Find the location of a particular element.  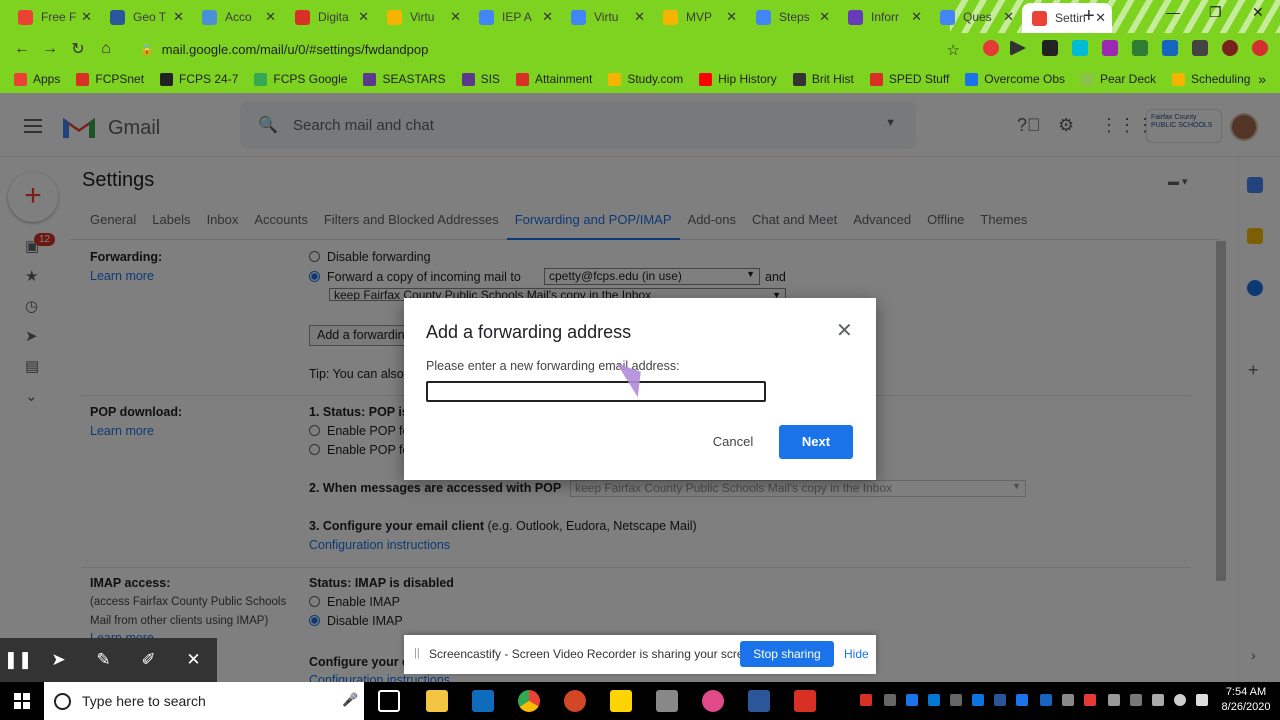

bookmark-item: FCPS Google is located at coordinates (300, 79).